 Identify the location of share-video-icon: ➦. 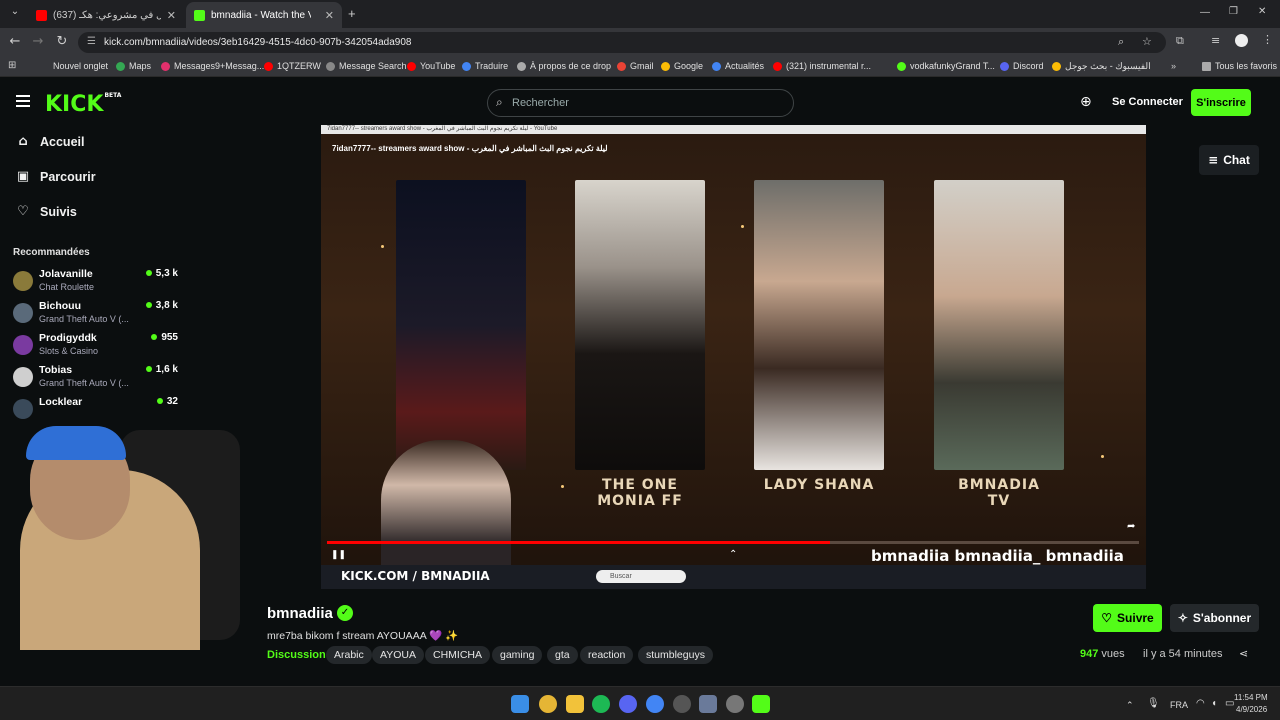
(1131, 526).